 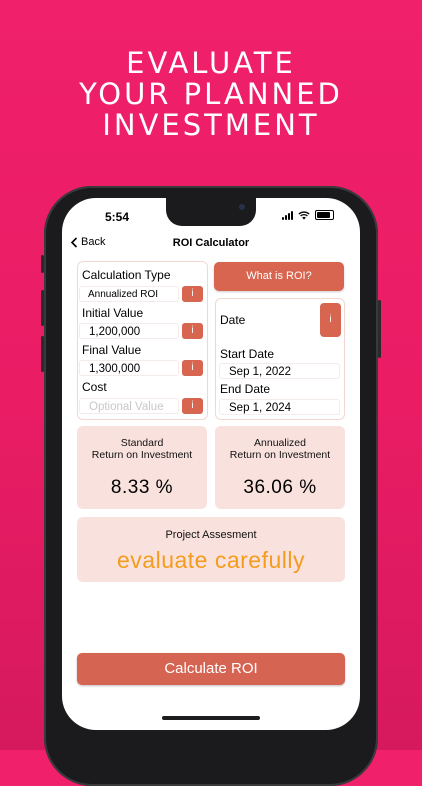 I want to click on annualized-roi-card: Annualized Return on Investment 36.06 %, so click(x=280, y=467).